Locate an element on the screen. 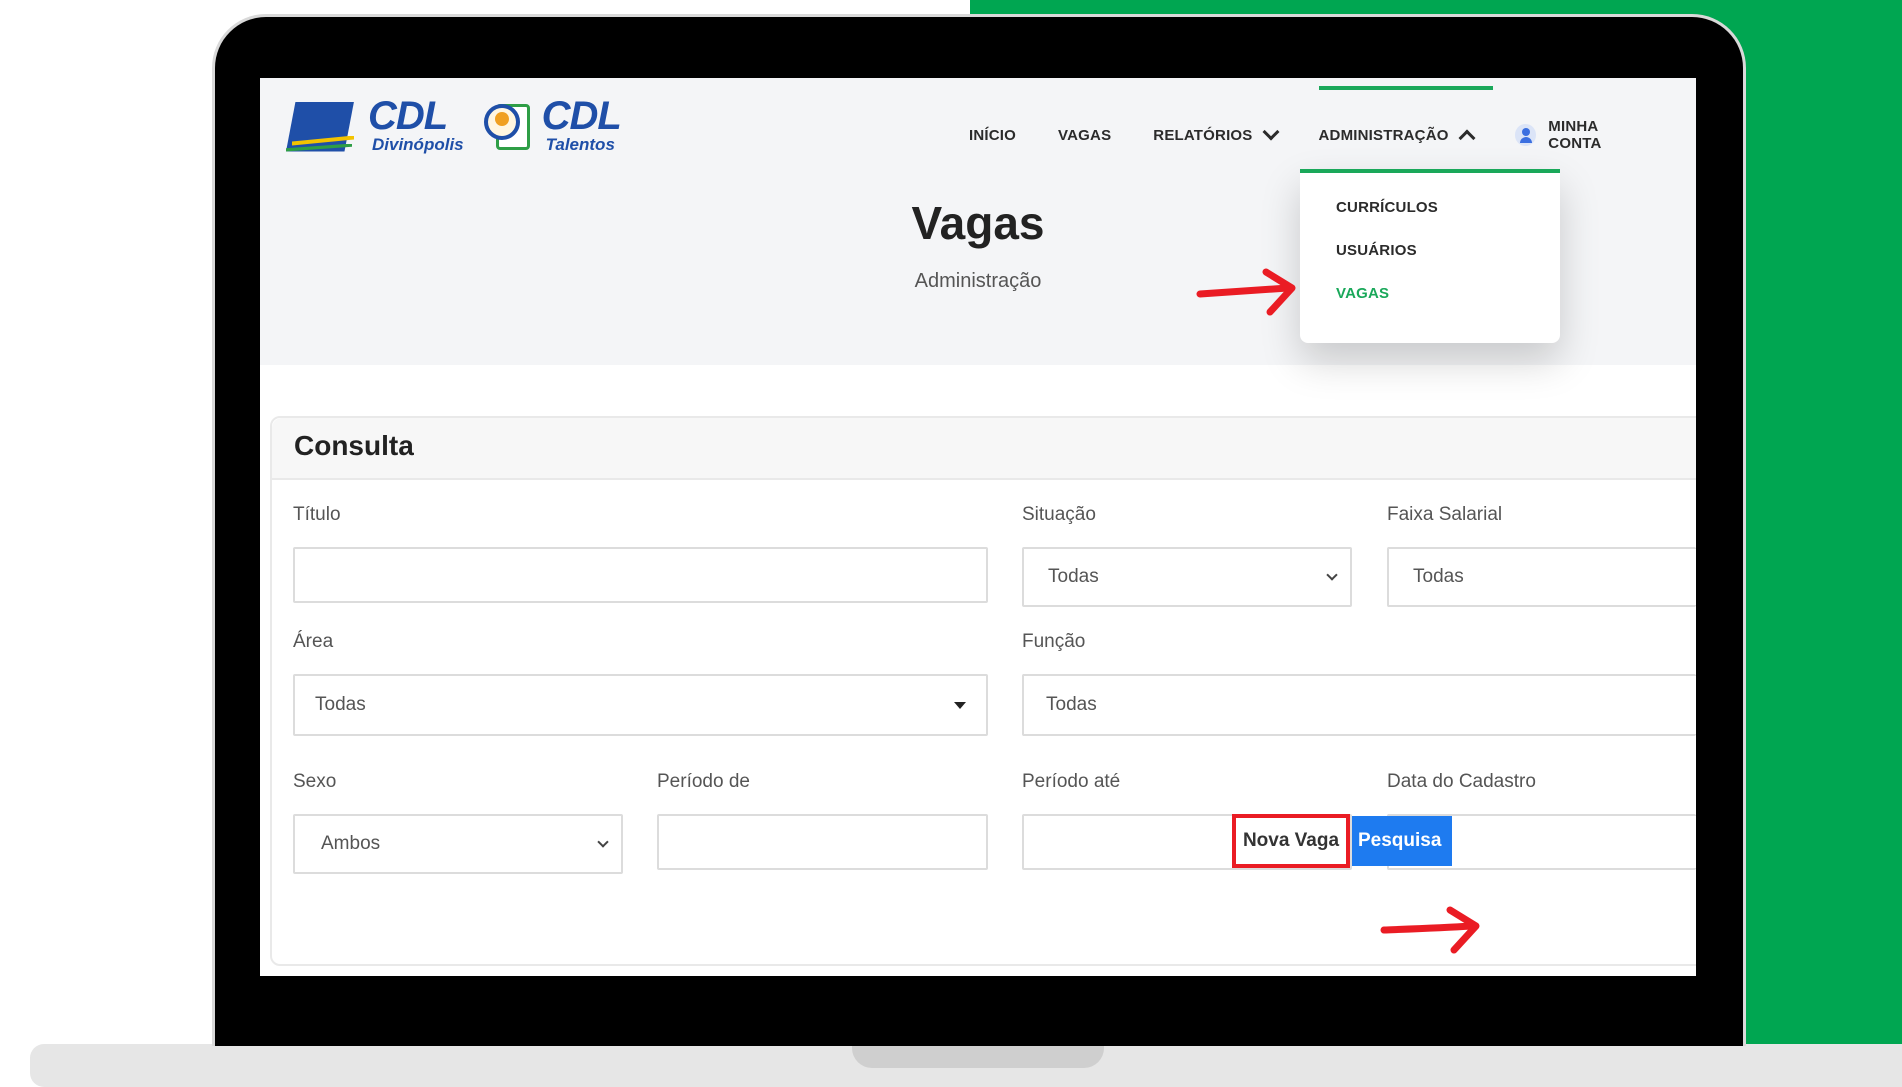 This screenshot has height=1087, width=1902. periodo-de-input is located at coordinates (822, 842).